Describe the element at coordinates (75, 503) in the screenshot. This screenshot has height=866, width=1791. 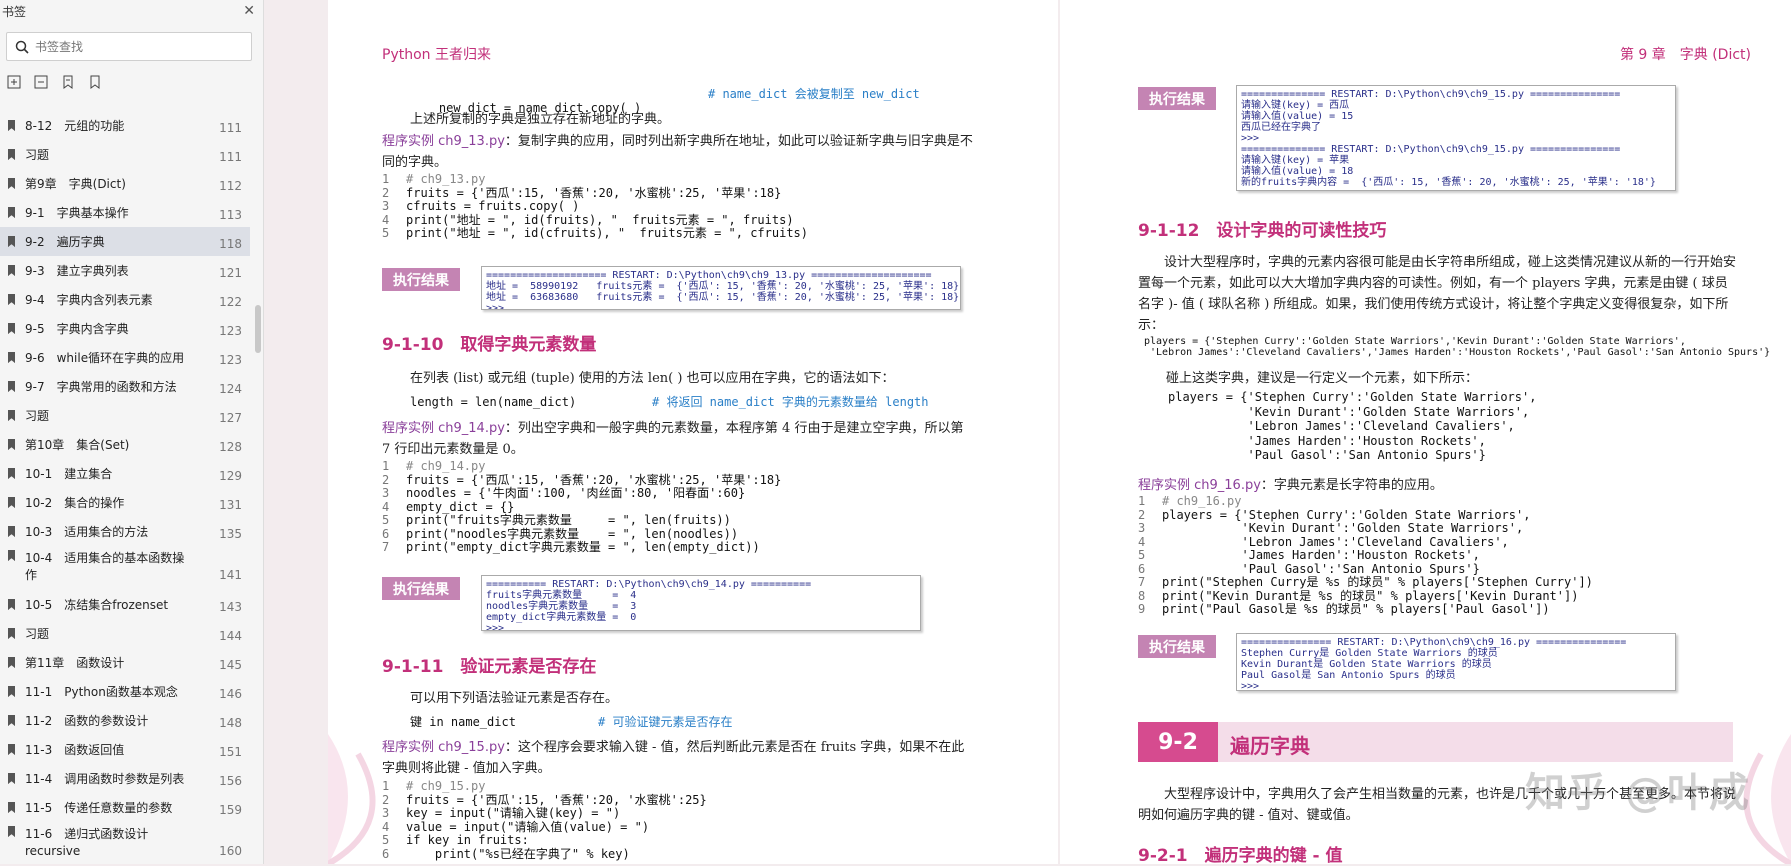
I see `bookmark-label: 10-2 集合的操作` at that location.